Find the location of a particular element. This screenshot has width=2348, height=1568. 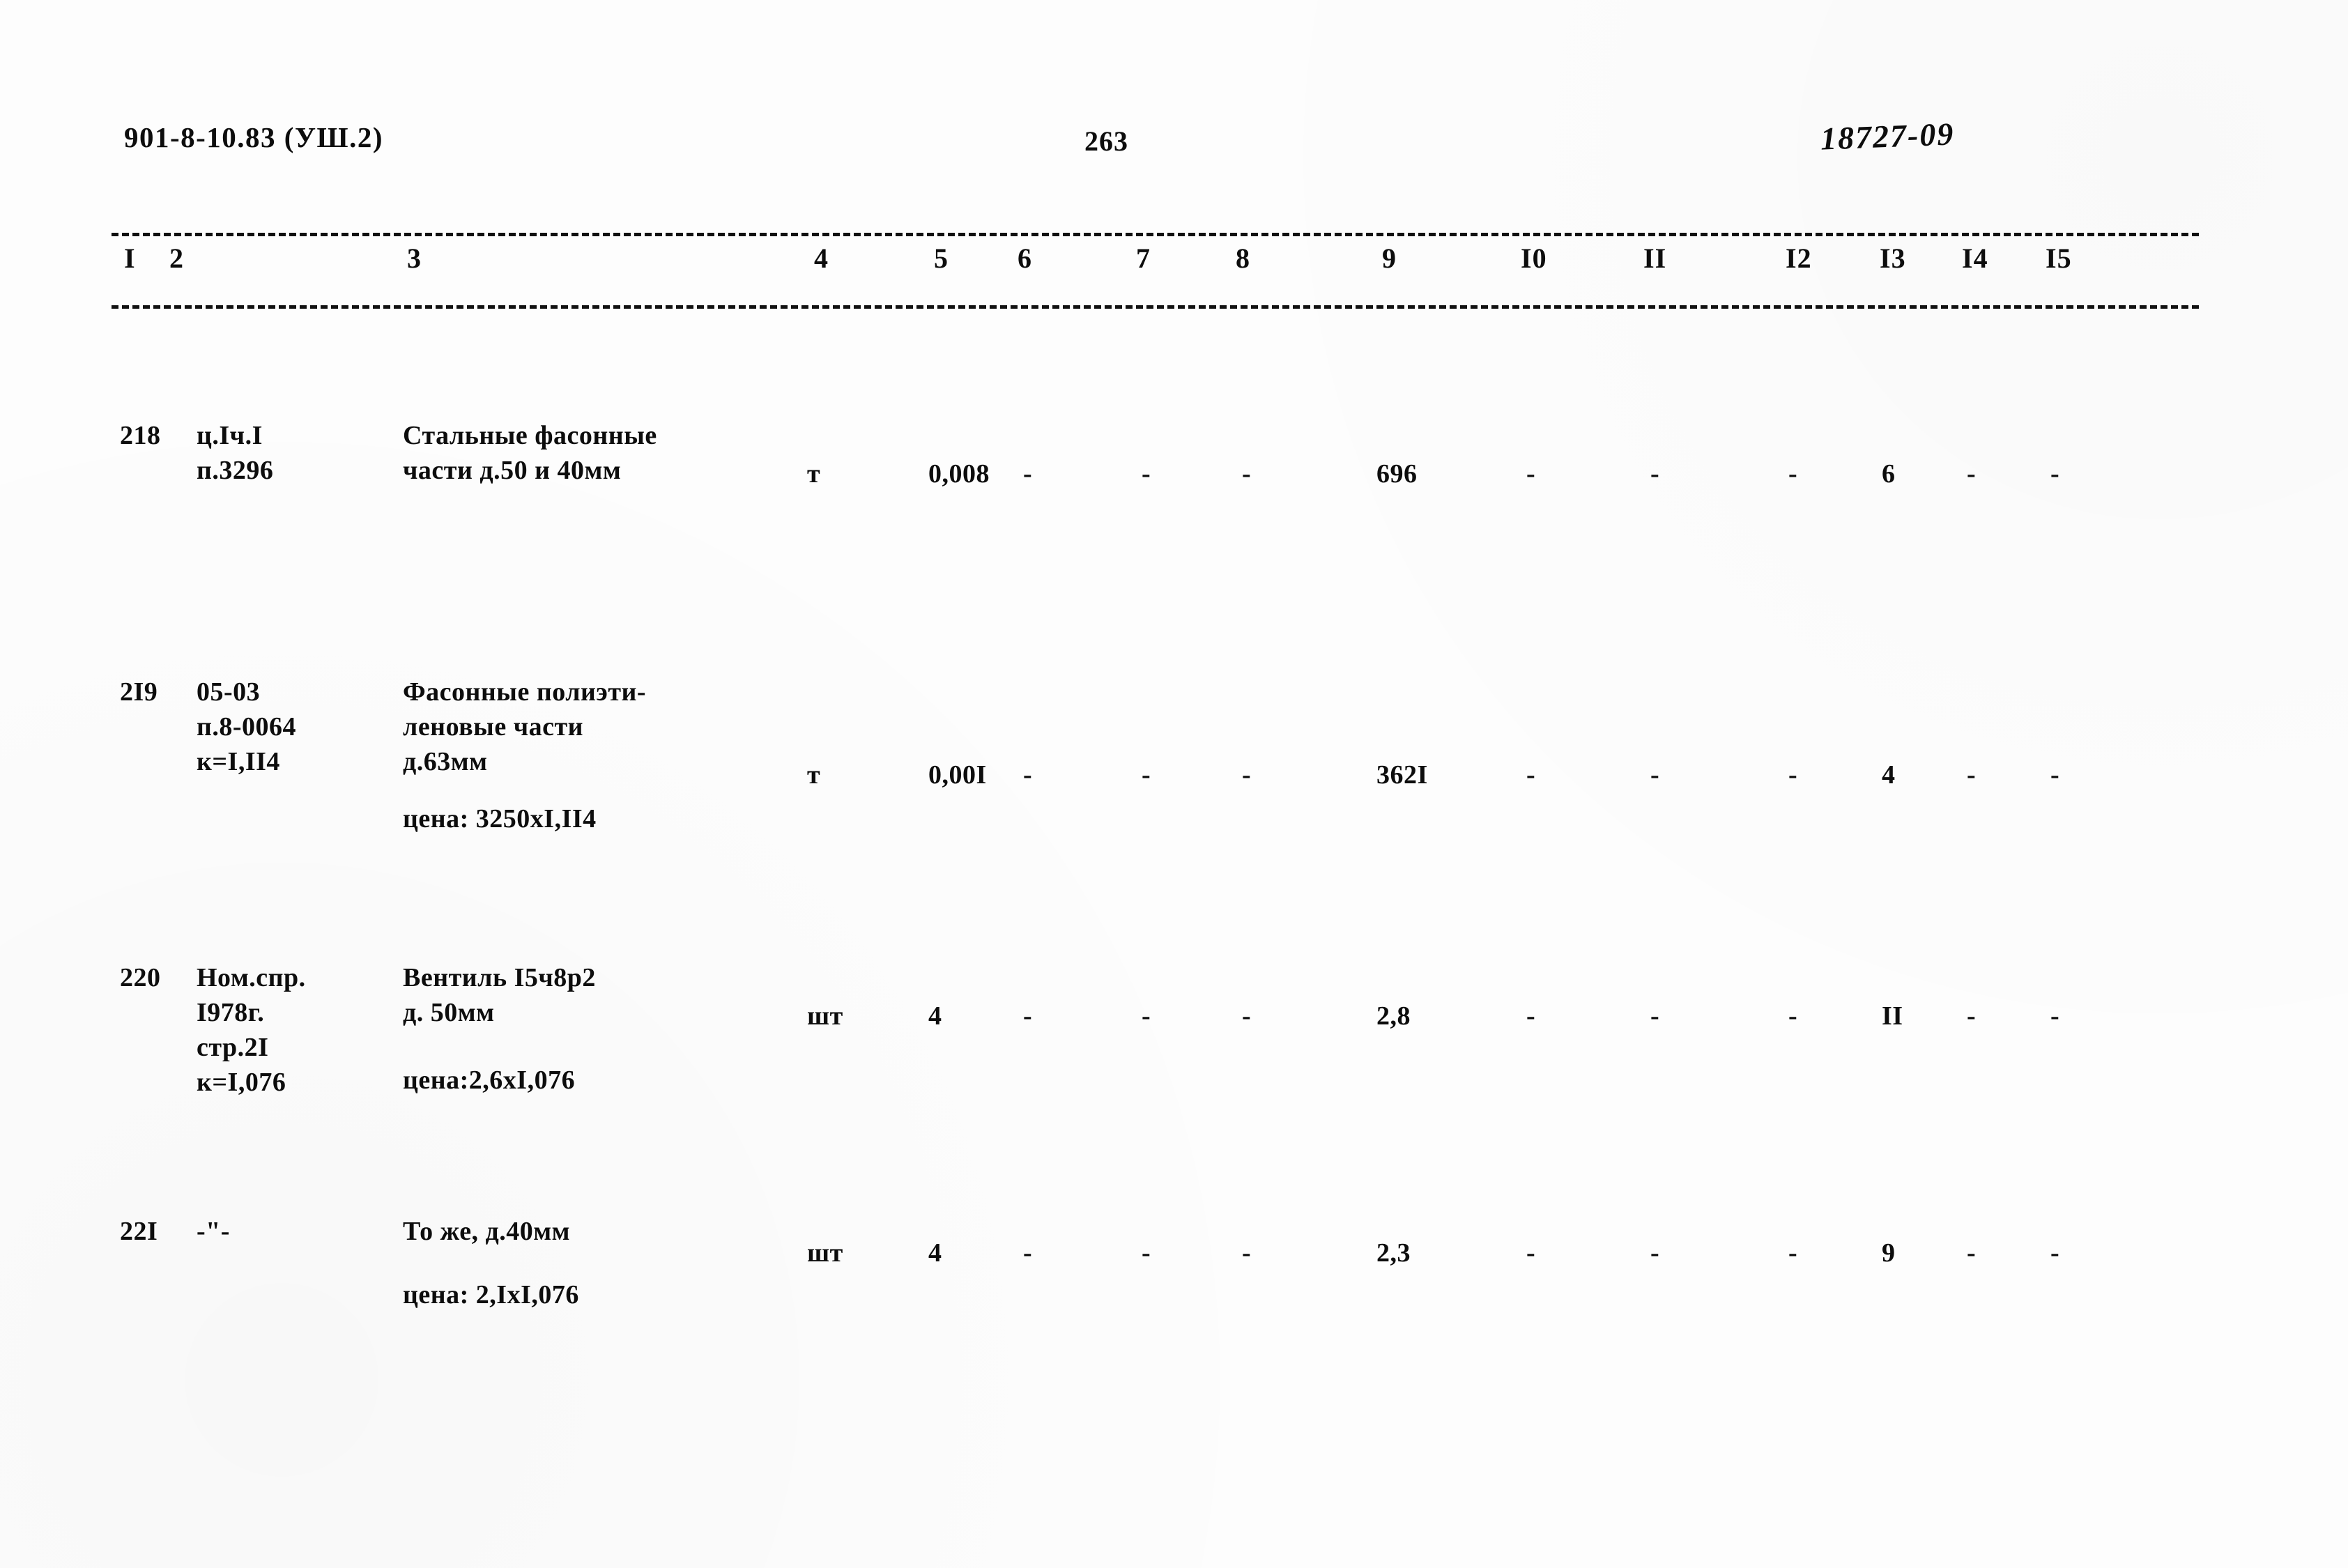

column-header-I3: I3 is located at coordinates (1893, 258).